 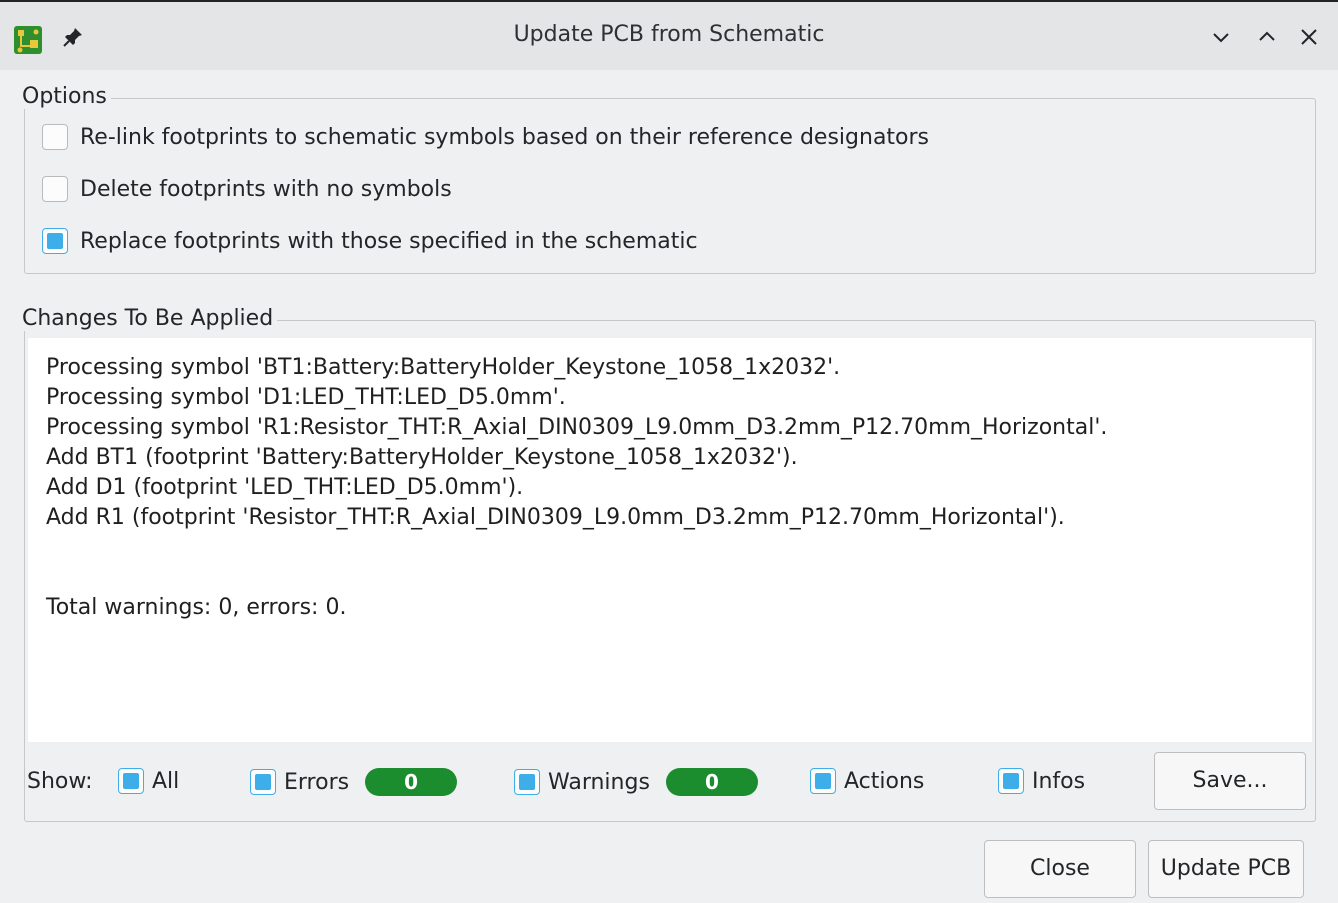 I want to click on delete-footprints-option: Delete footprints with no symbols, so click(x=247, y=189).